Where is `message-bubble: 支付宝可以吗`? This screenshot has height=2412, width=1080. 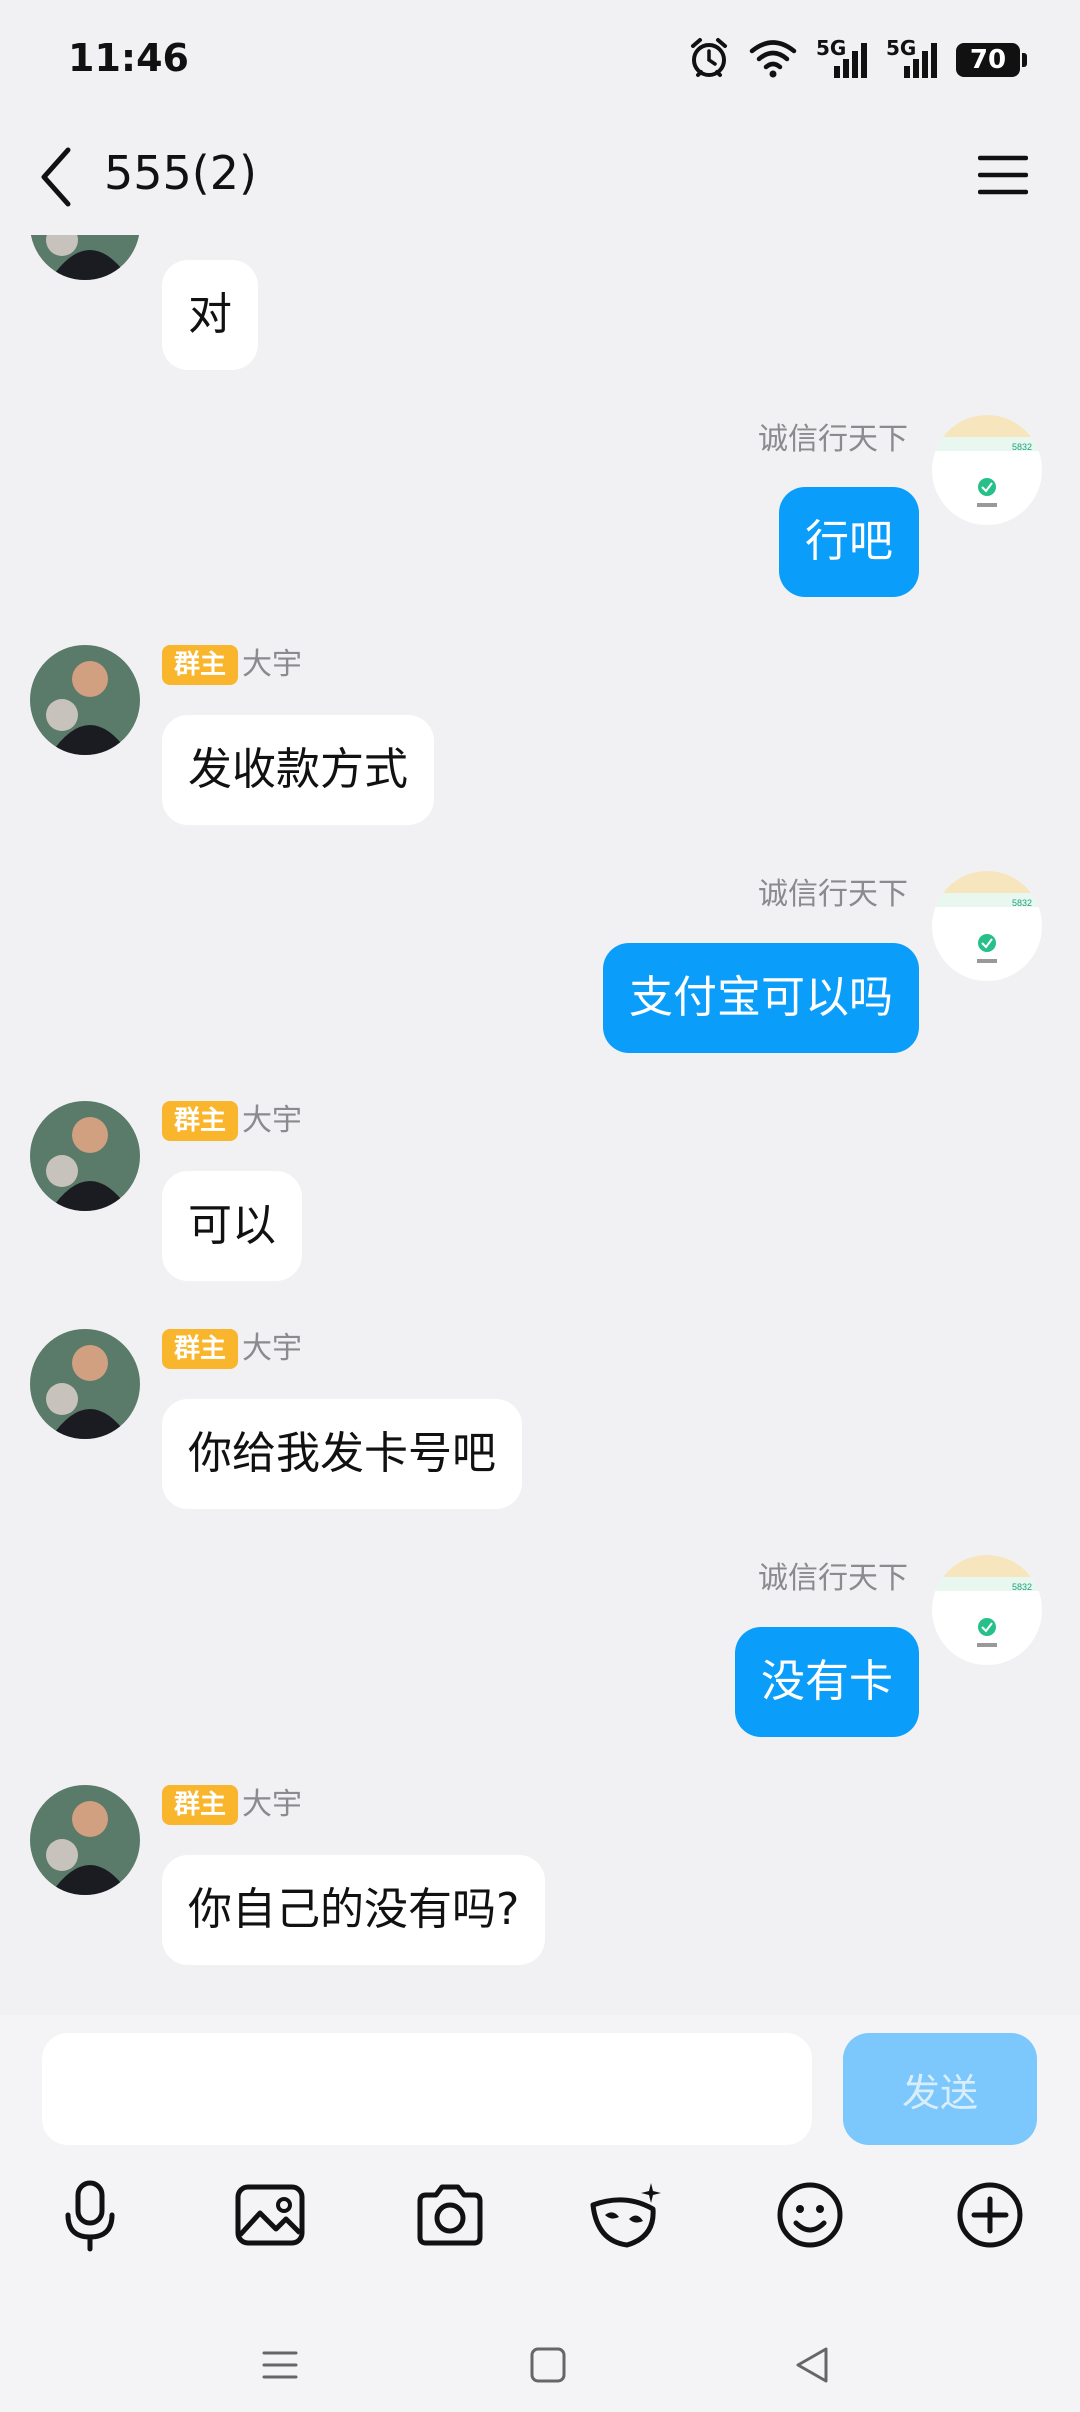
message-bubble: 支付宝可以吗 is located at coordinates (761, 998).